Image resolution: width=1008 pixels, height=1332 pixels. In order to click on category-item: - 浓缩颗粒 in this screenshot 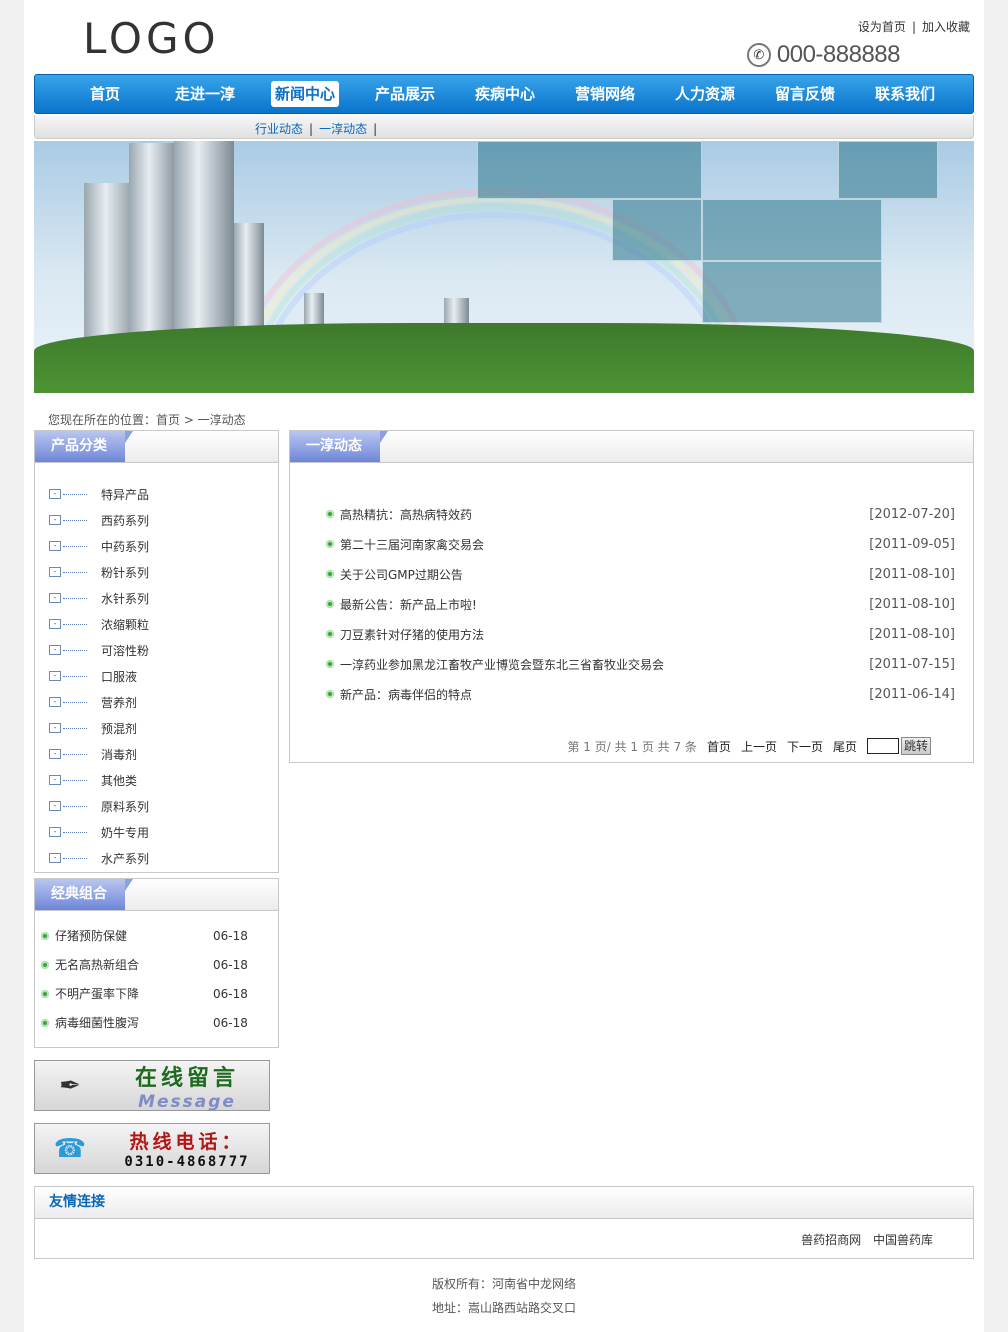, I will do `click(163, 624)`.